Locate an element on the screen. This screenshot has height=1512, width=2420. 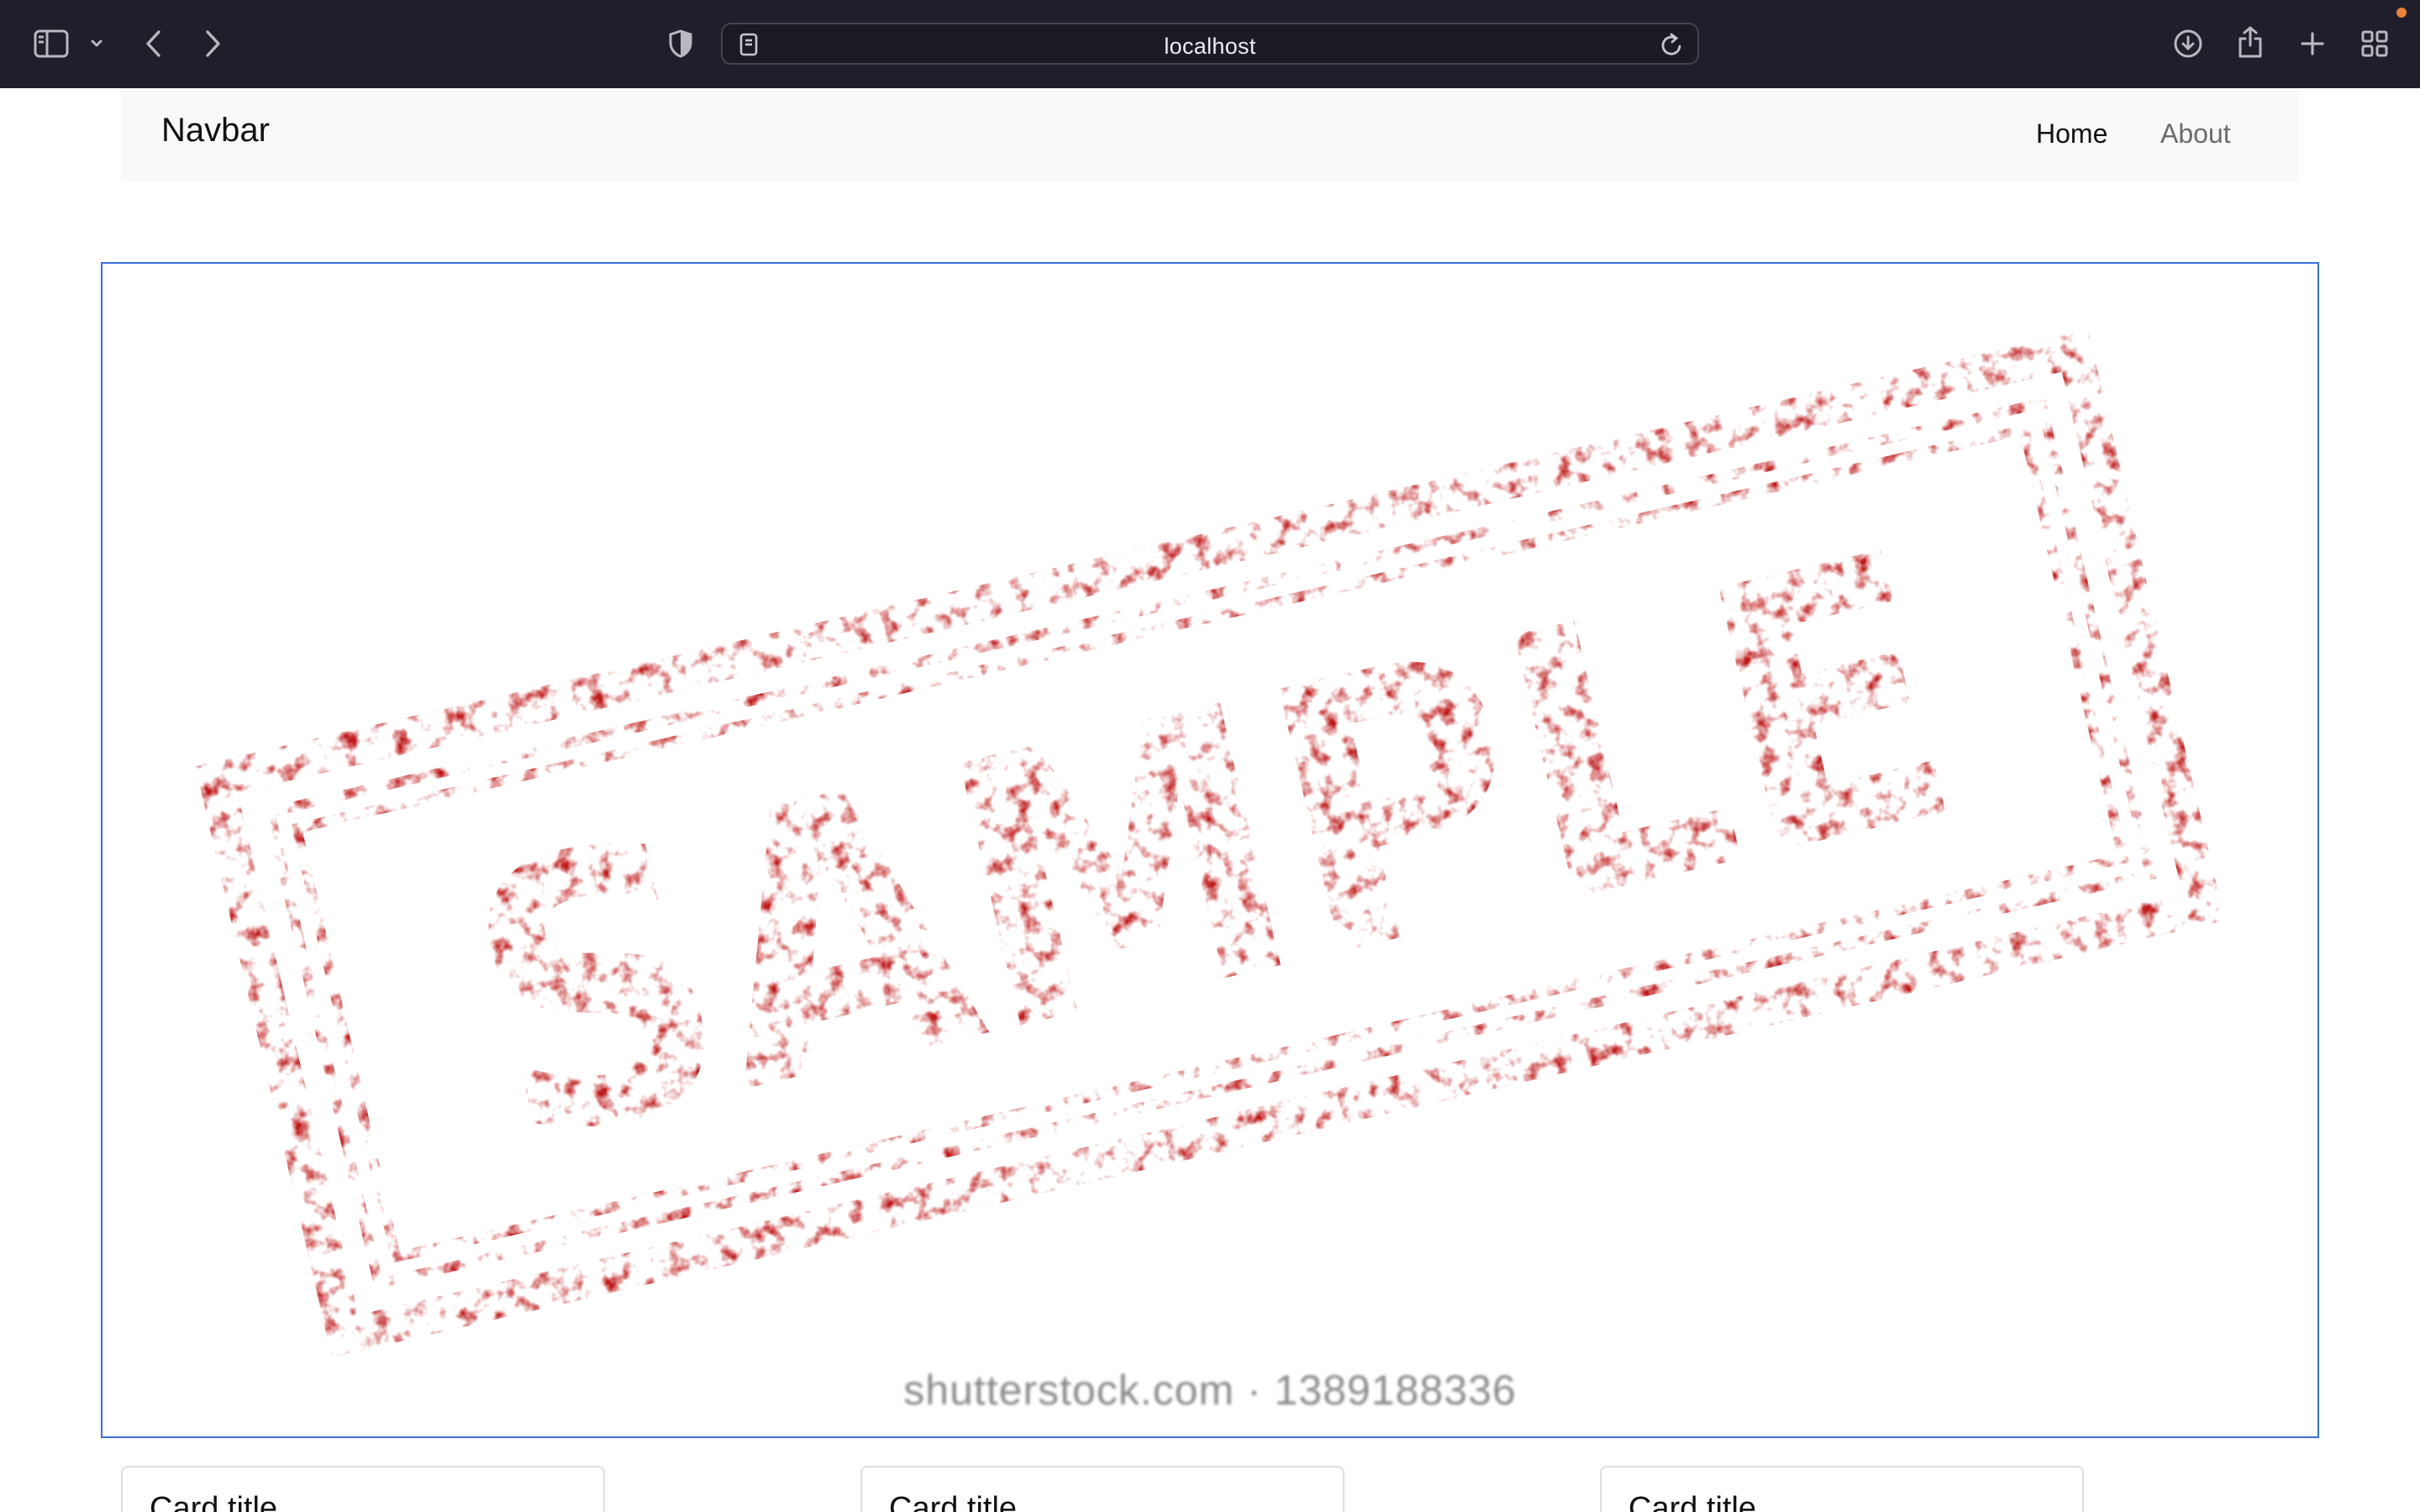
chevron-left-icon is located at coordinates (153, 43).